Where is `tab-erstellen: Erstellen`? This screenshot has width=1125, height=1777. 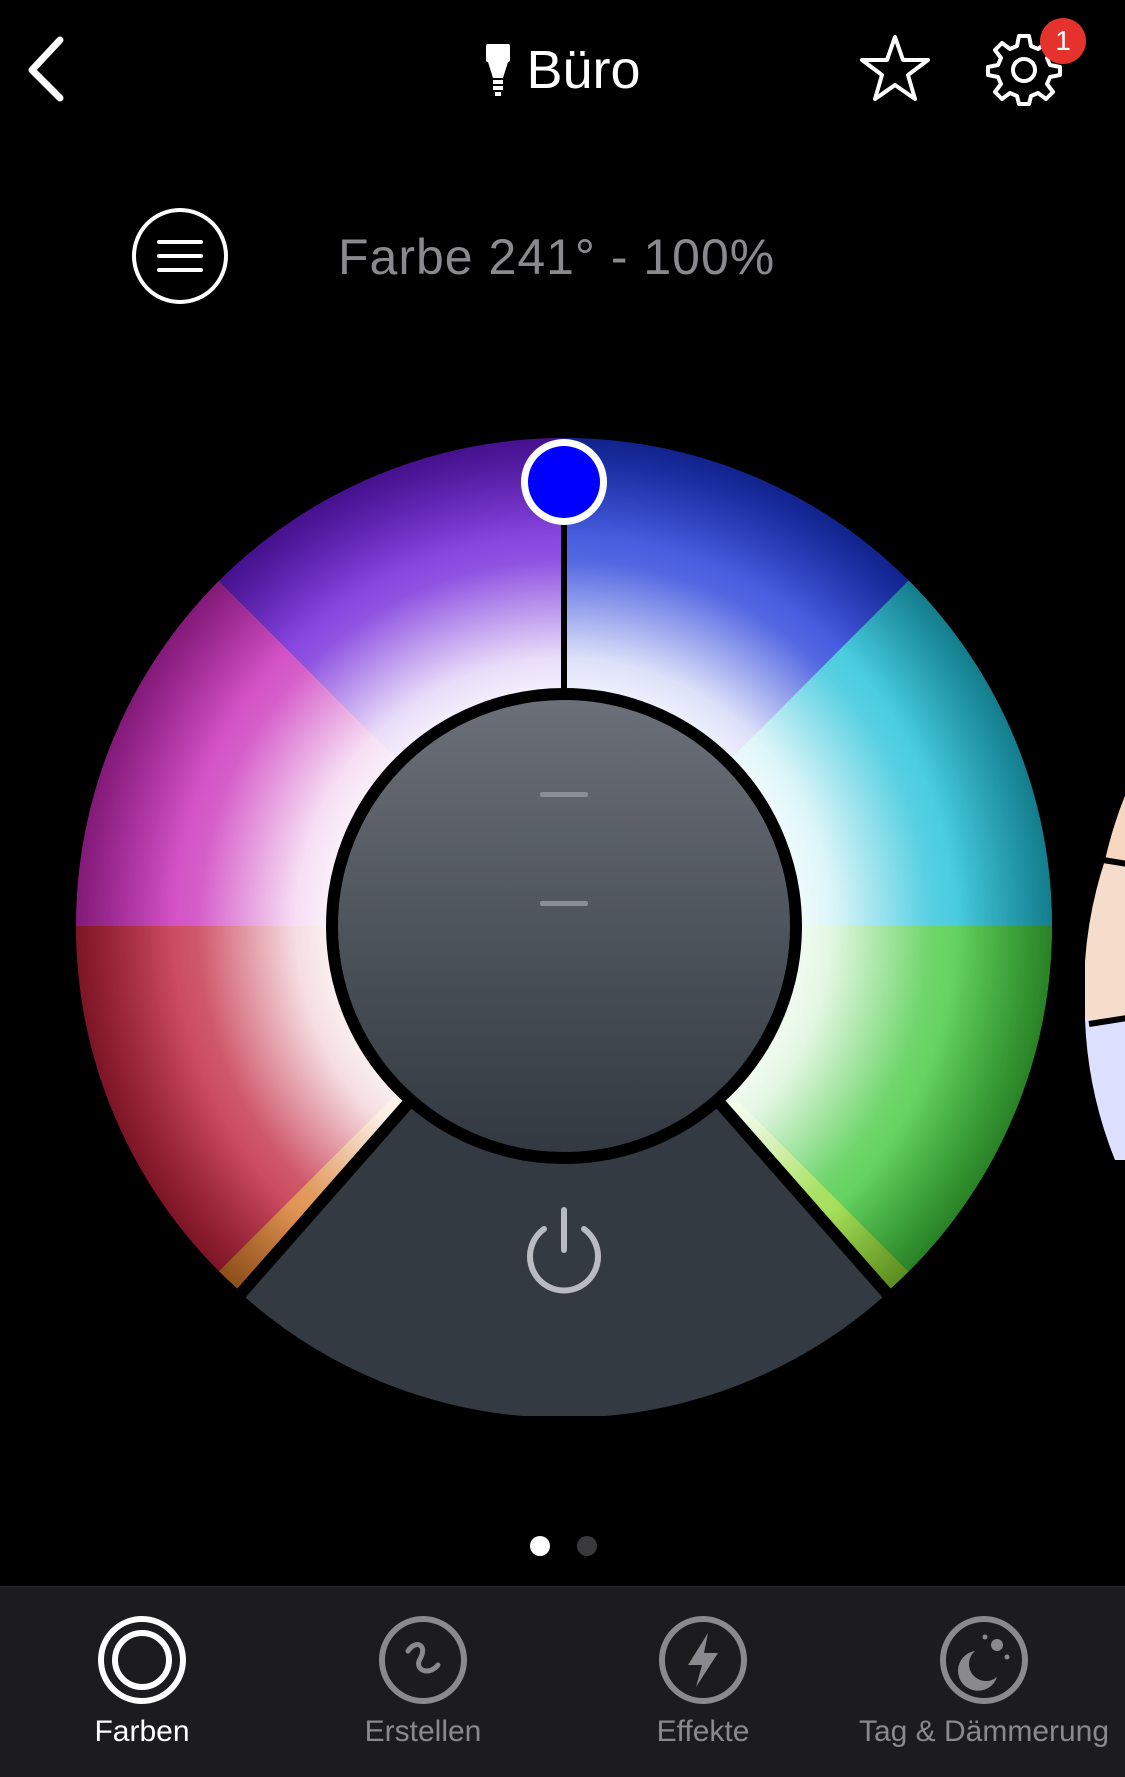 tab-erstellen: Erstellen is located at coordinates (423, 1682).